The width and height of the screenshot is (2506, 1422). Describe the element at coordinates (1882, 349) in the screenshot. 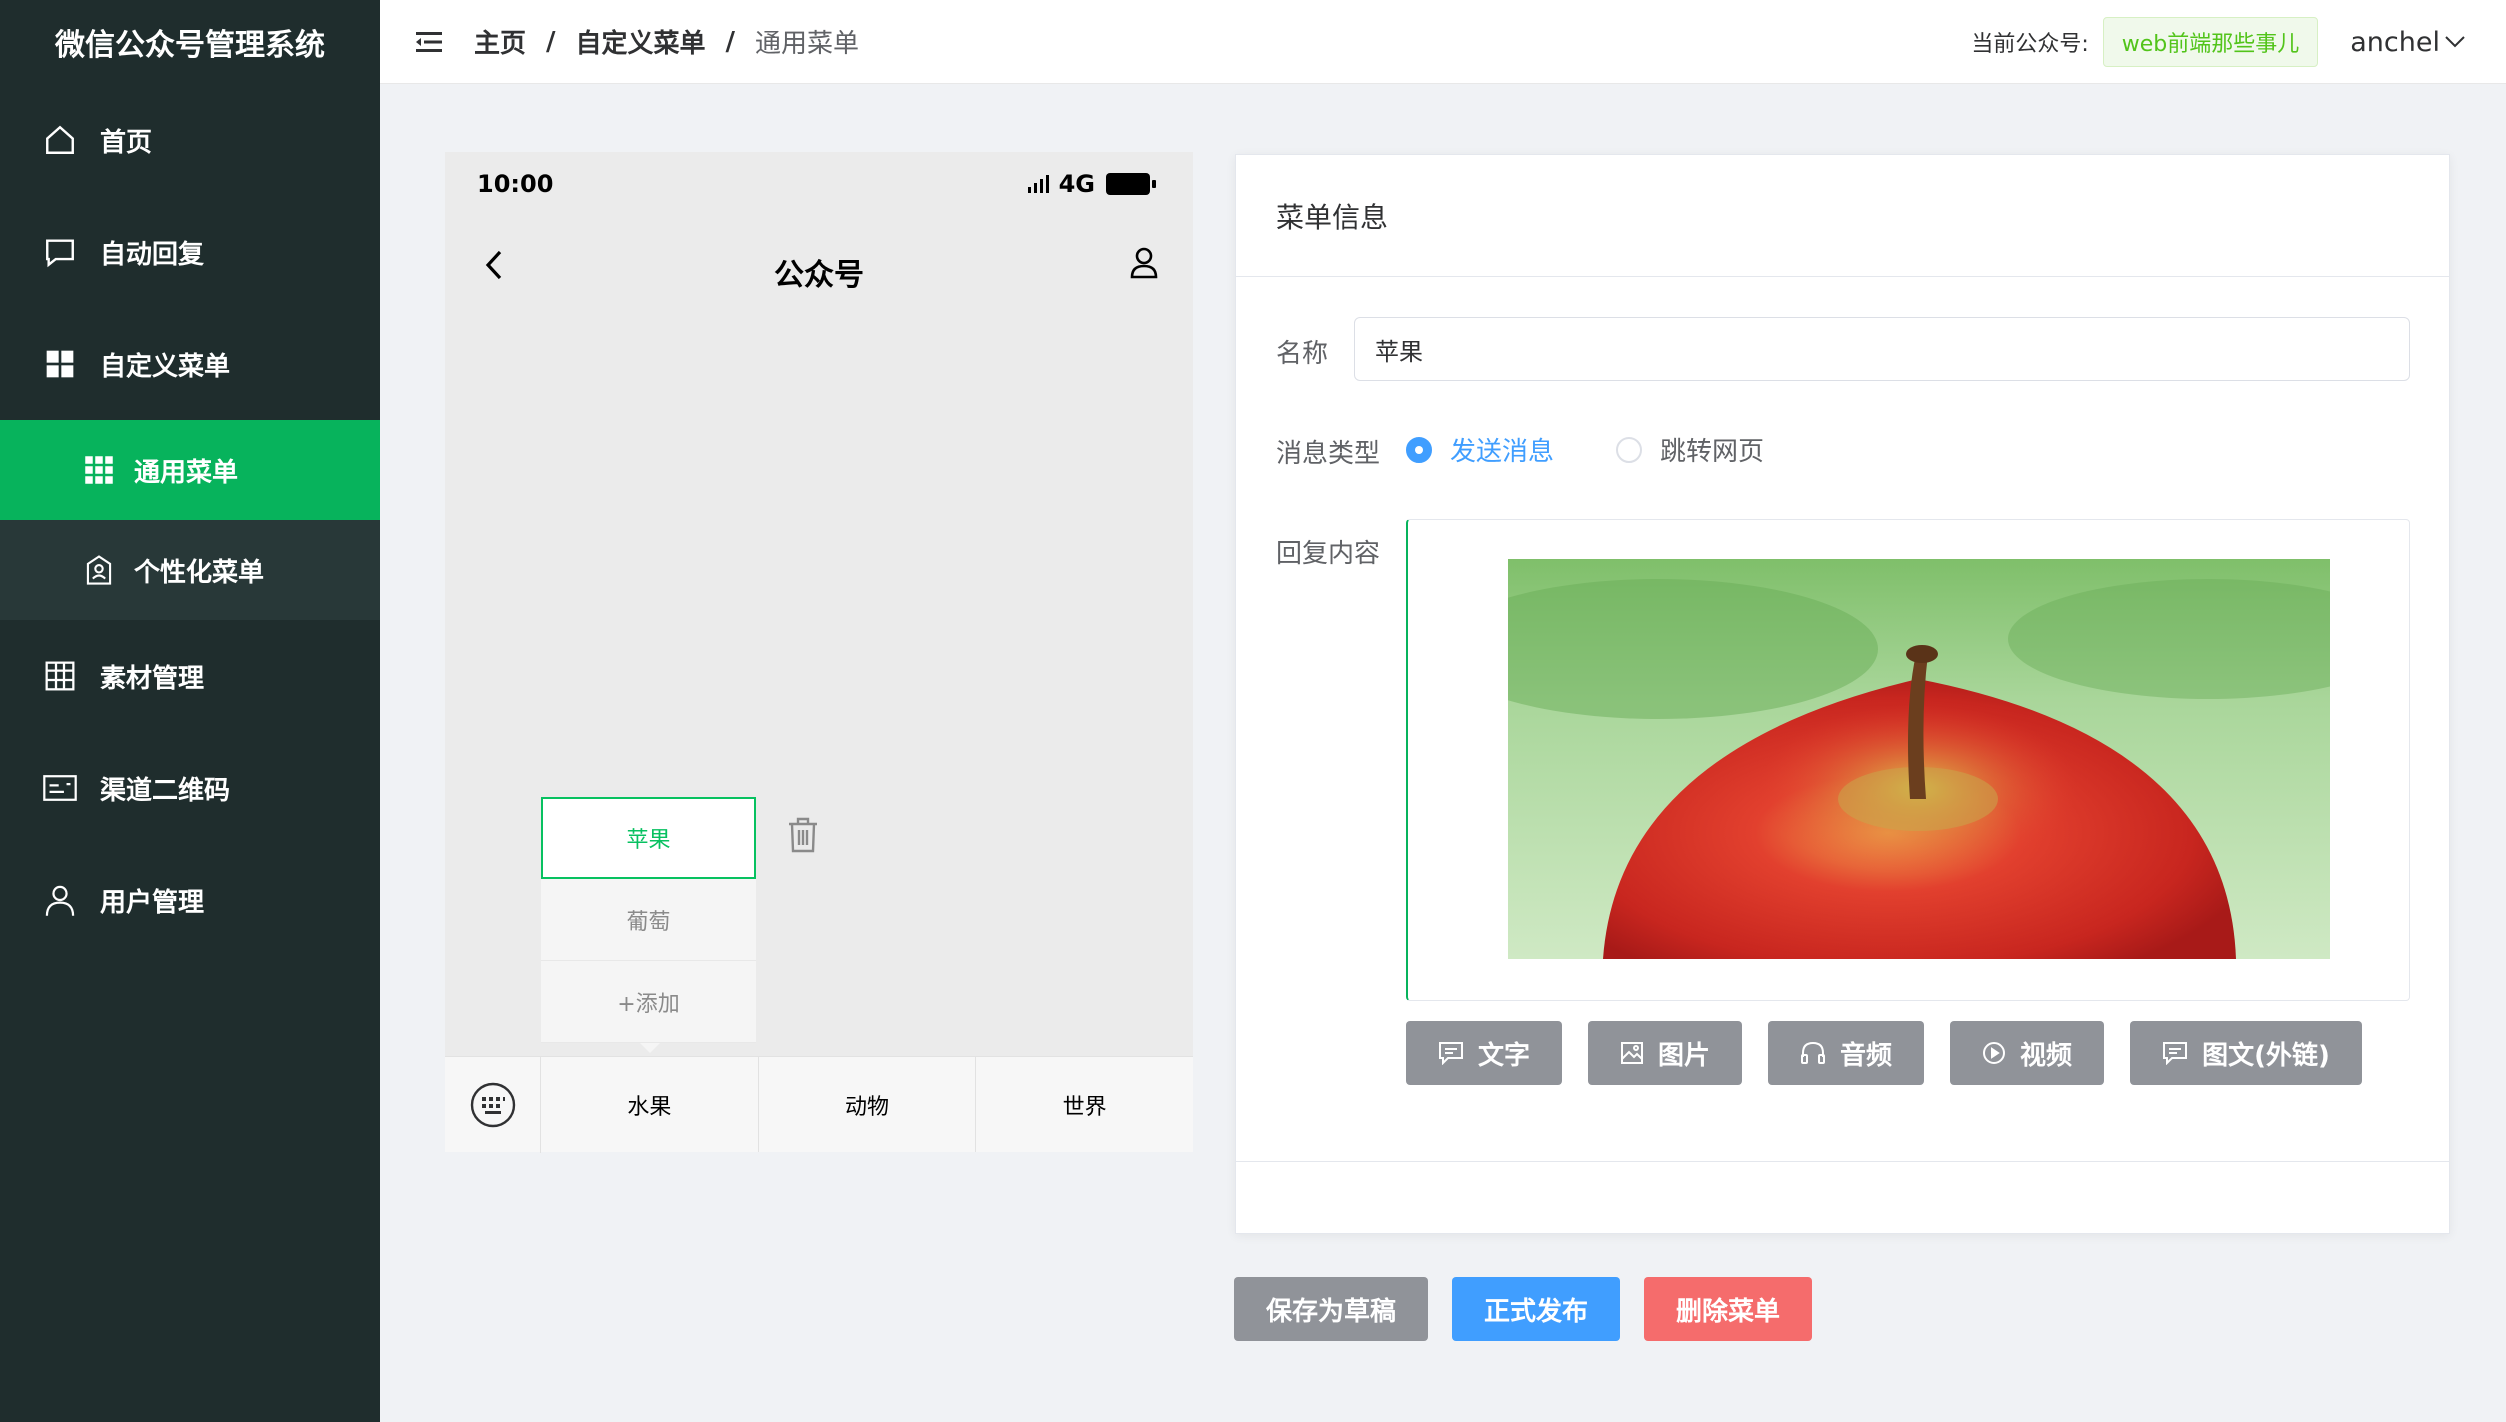

I see `name-input` at that location.